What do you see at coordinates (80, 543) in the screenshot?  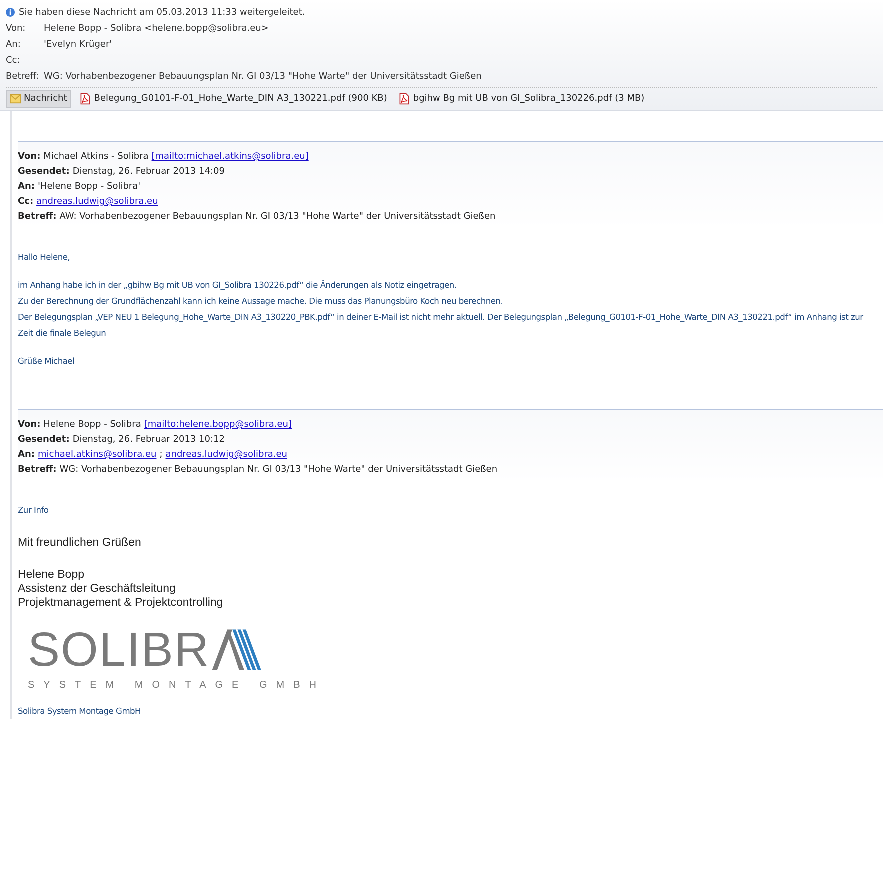 I see `signature-text: Mit freundlichen Grüßen` at bounding box center [80, 543].